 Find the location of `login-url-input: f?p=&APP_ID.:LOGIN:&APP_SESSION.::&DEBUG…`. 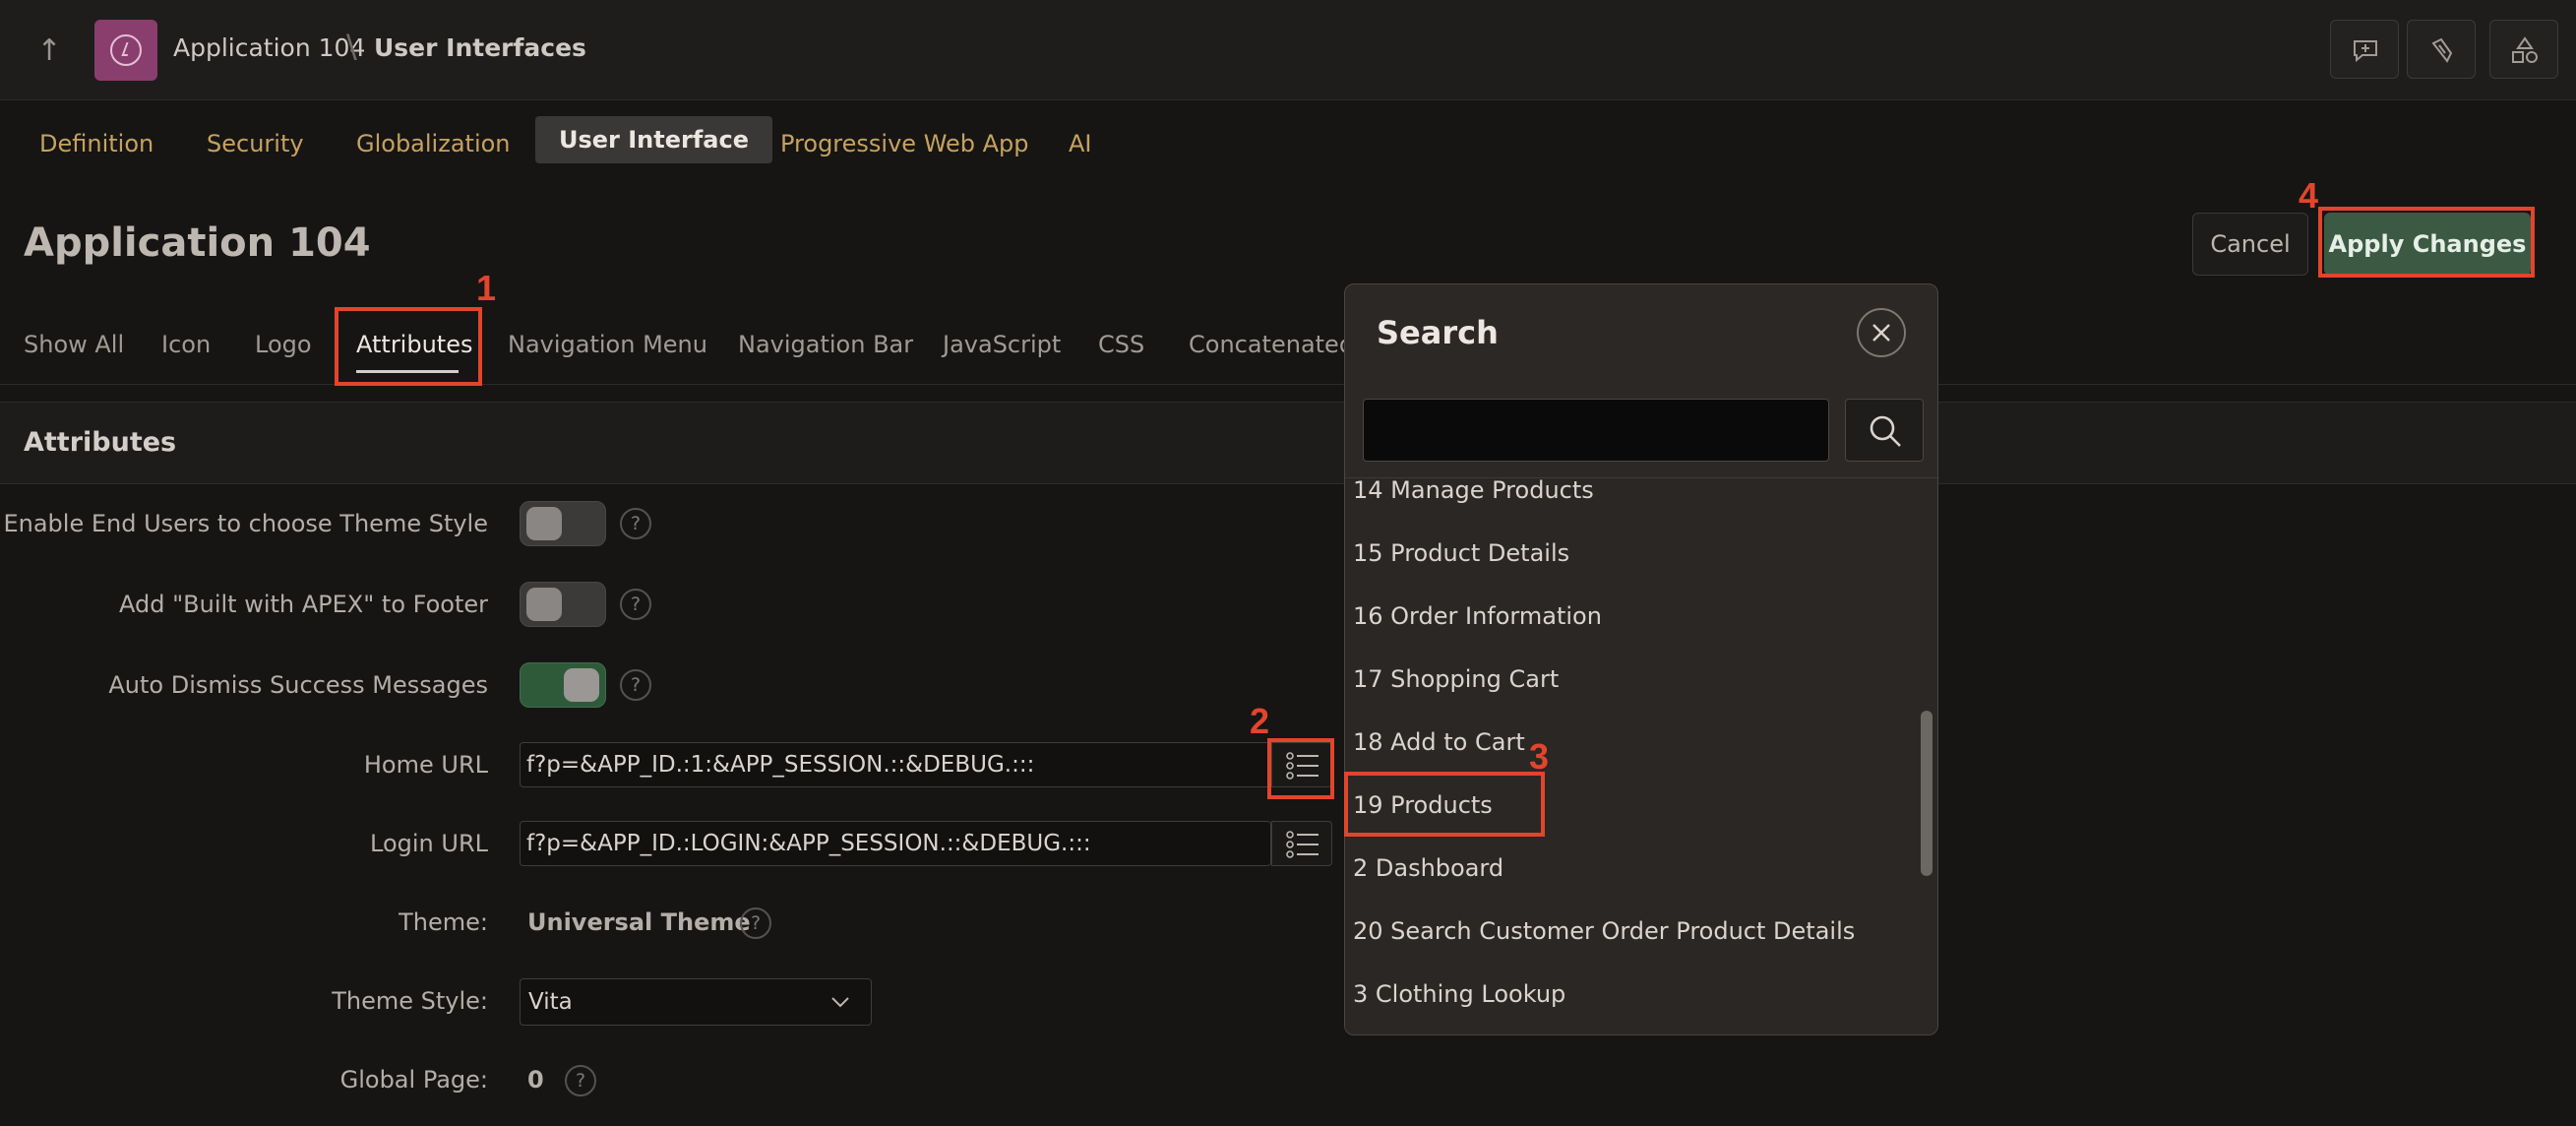

login-url-input: f?p=&APP_ID.:LOGIN:&APP_SESSION.::&DEBUG… is located at coordinates (895, 843).